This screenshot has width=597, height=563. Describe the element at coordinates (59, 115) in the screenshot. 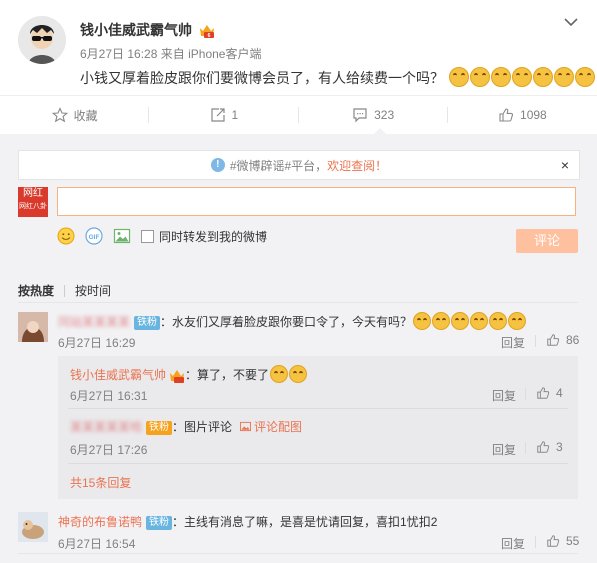

I see `star-icon` at that location.